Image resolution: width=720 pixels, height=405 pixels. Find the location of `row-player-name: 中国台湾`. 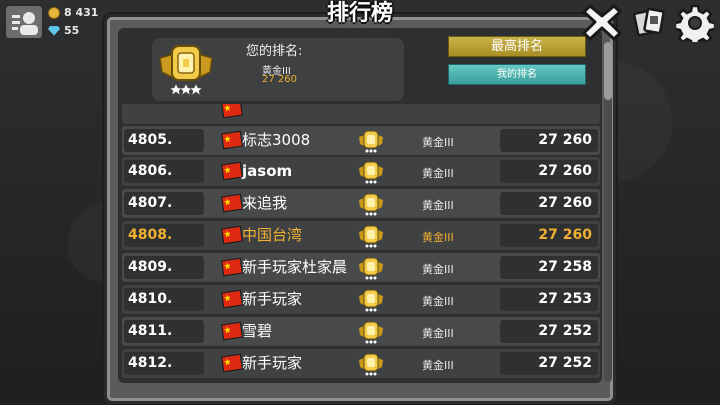

row-player-name: 中国台湾 is located at coordinates (272, 235).